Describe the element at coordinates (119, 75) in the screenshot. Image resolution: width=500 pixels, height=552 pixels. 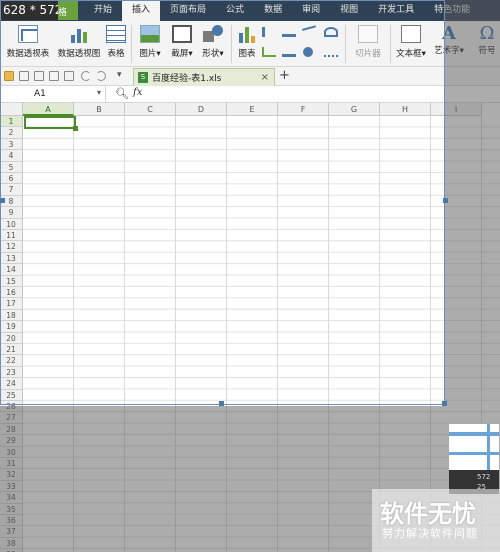
I see `customize-dropdown-icon: ▾` at that location.